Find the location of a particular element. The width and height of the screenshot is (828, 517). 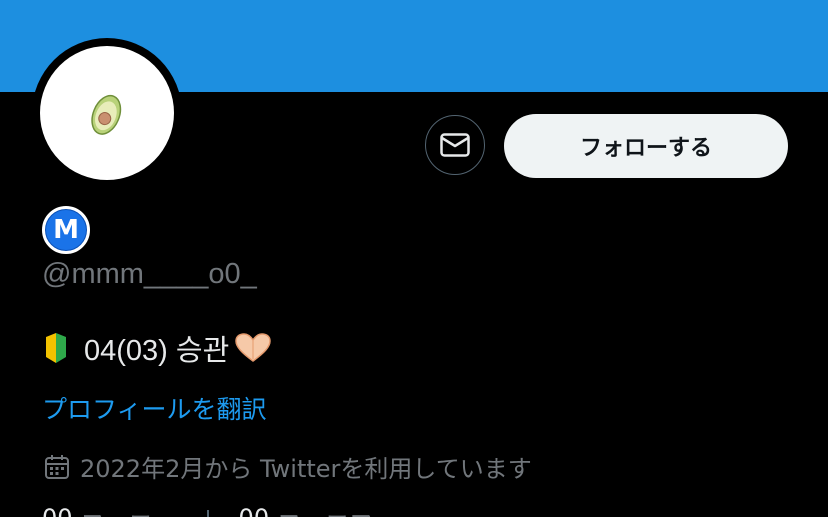

envelope-icon is located at coordinates (455, 145).